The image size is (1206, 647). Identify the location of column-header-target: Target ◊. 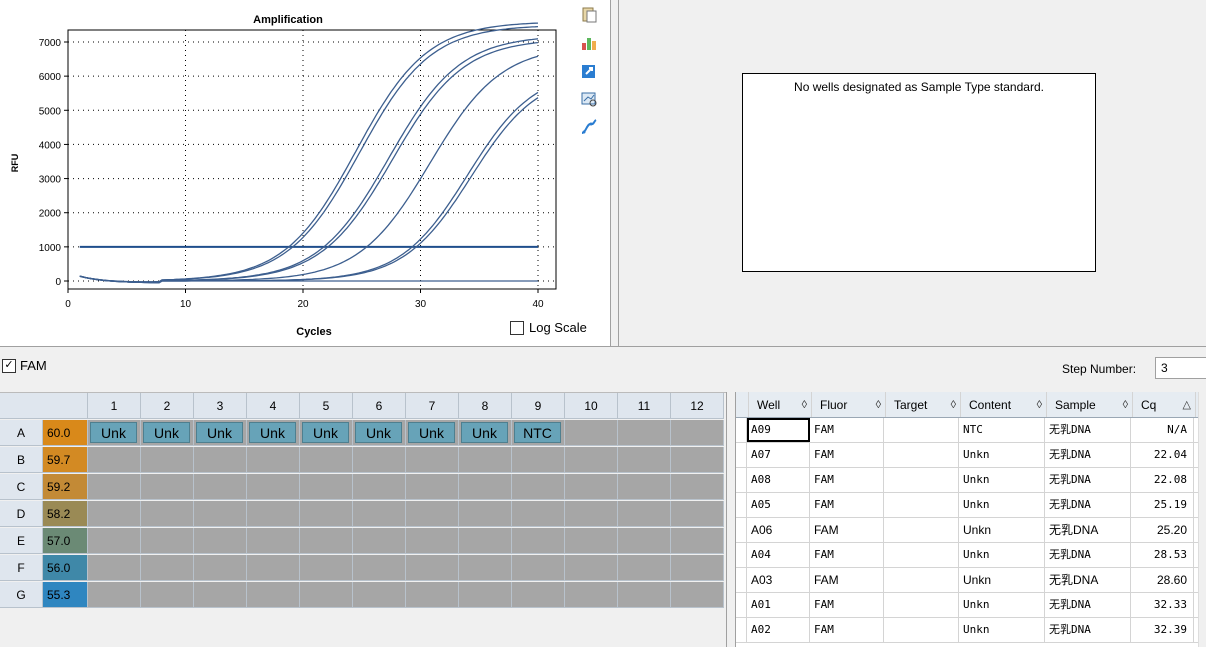
(923, 404).